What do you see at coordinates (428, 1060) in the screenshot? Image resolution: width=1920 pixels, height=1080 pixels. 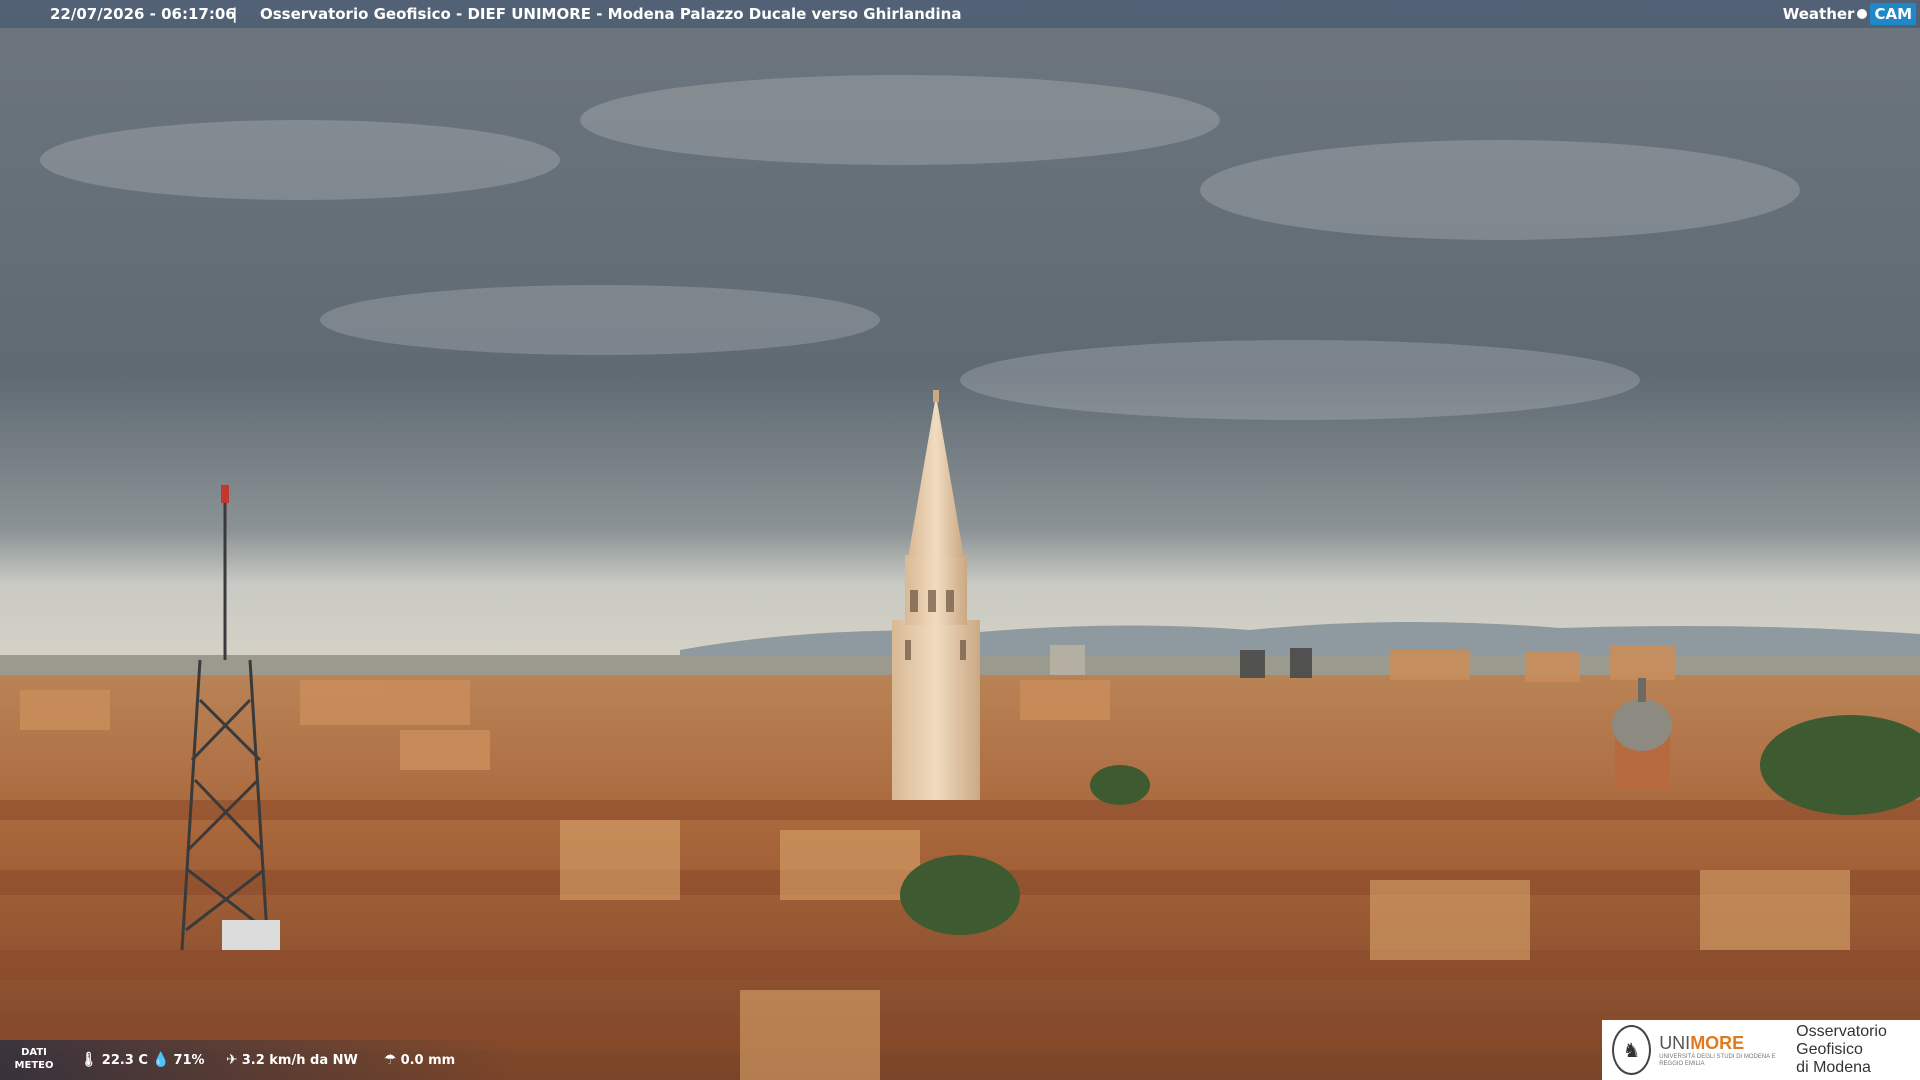 I see `rain-value: 0.0 mm` at bounding box center [428, 1060].